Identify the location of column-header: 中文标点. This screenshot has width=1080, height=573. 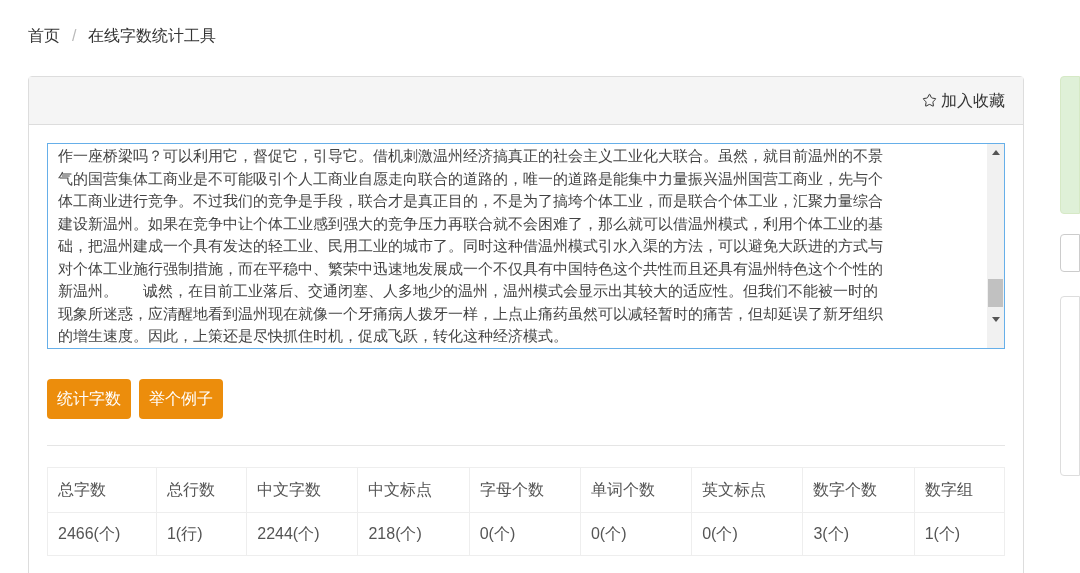
(413, 490).